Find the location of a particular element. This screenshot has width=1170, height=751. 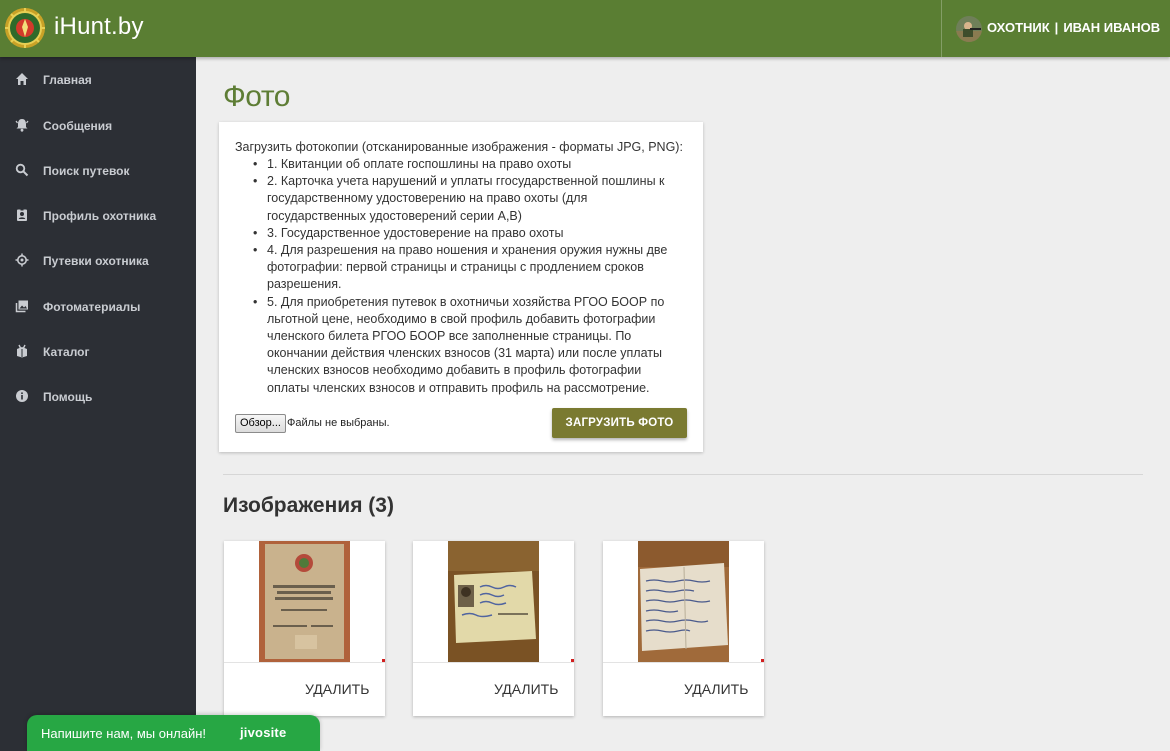

sidebar-item-hunter-vouchers: Путевки охотника is located at coordinates (98, 261).